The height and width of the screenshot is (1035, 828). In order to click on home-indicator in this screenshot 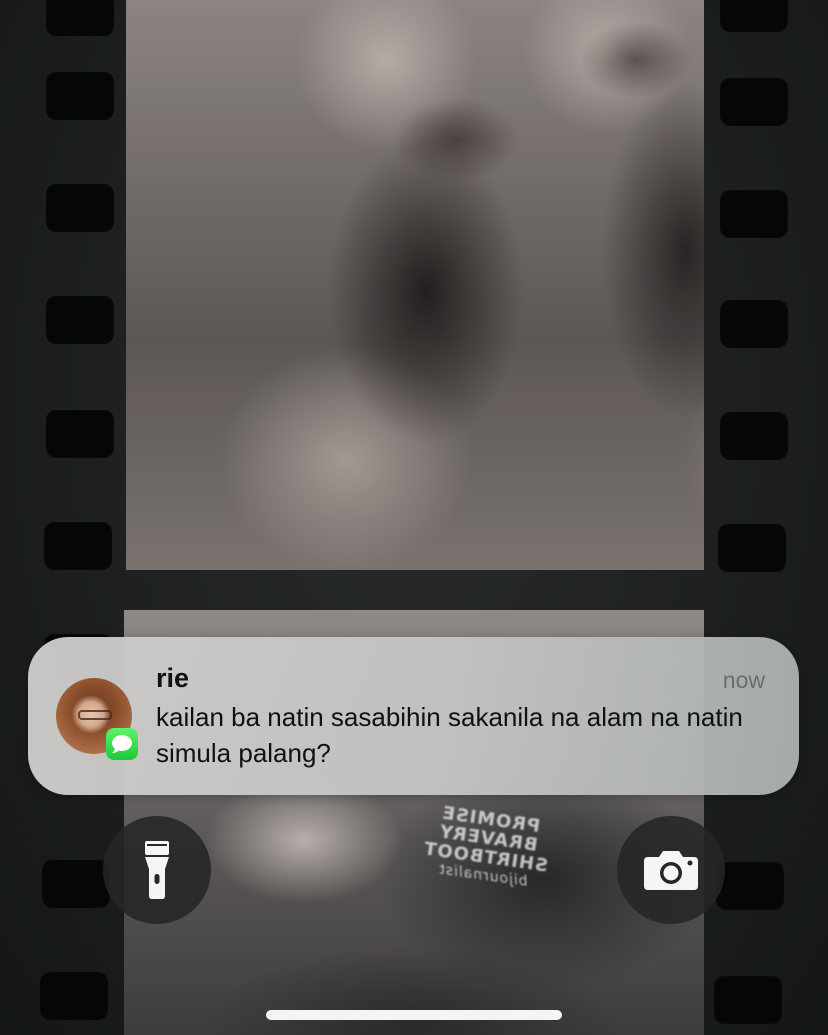, I will do `click(414, 1015)`.